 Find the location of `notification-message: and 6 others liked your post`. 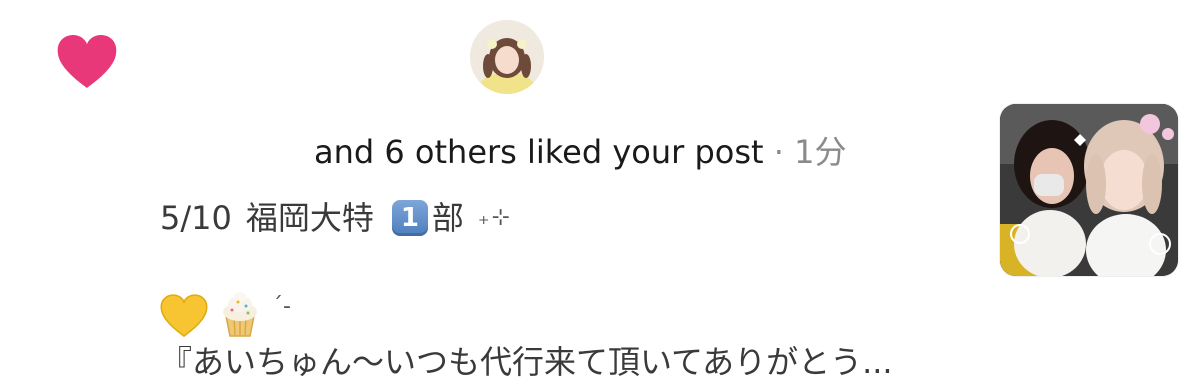

notification-message: and 6 others liked your post is located at coordinates (539, 152).